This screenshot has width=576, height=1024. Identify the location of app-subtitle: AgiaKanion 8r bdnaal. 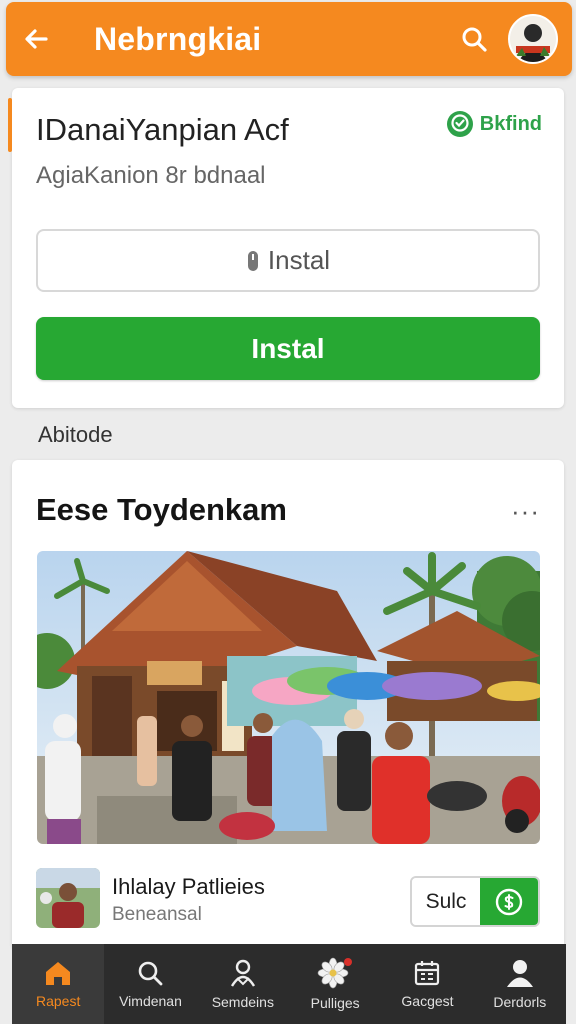
(151, 175).